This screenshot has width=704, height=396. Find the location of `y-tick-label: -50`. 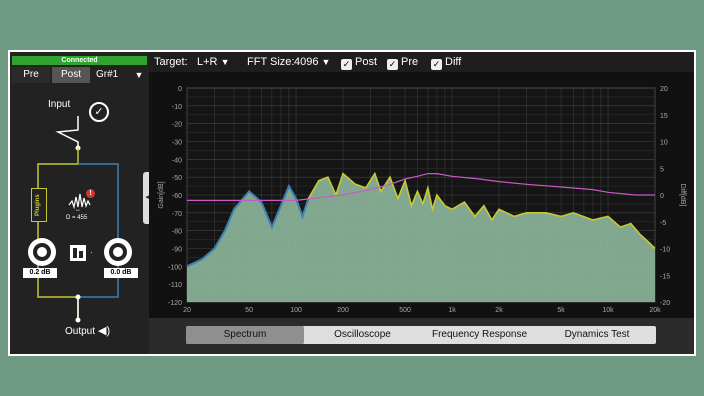

y-tick-label: -50 is located at coordinates (177, 178).